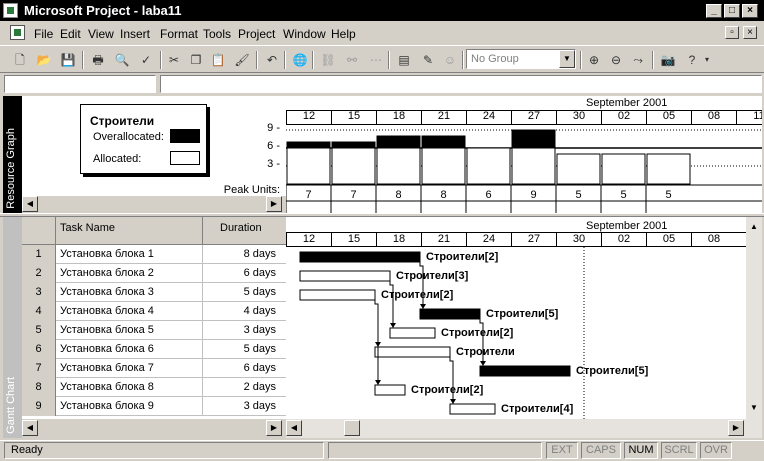 Image resolution: width=764 pixels, height=461 pixels. I want to click on table-row: 9 Установка блока 9 3 days, so click(154, 406).